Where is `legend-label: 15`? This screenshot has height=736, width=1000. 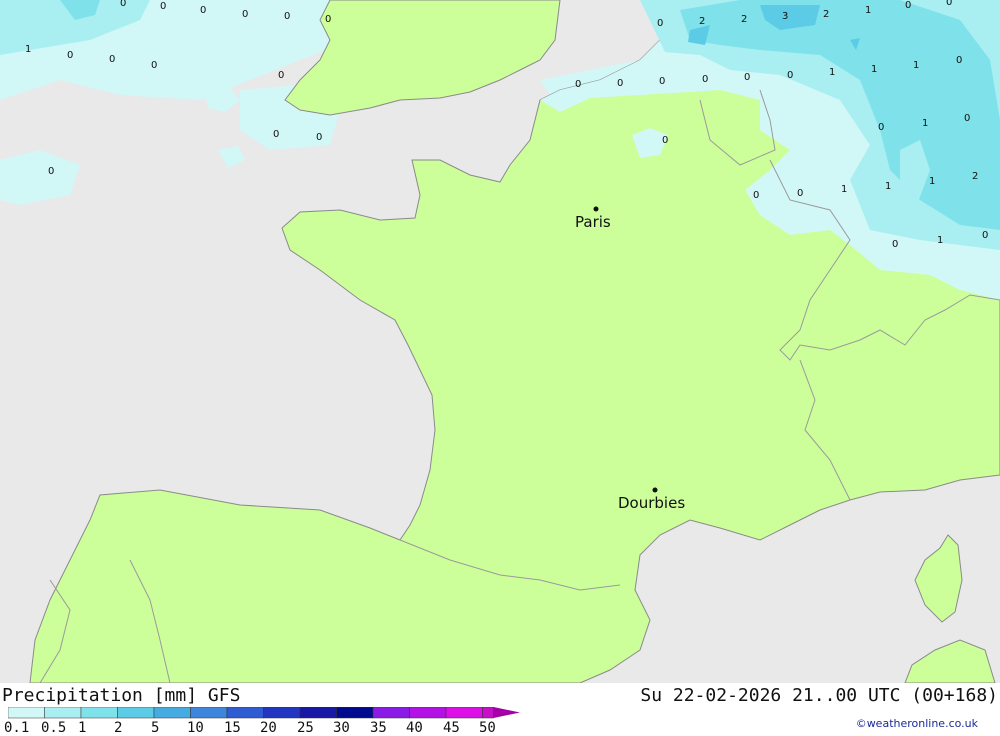 legend-label: 15 is located at coordinates (232, 728).